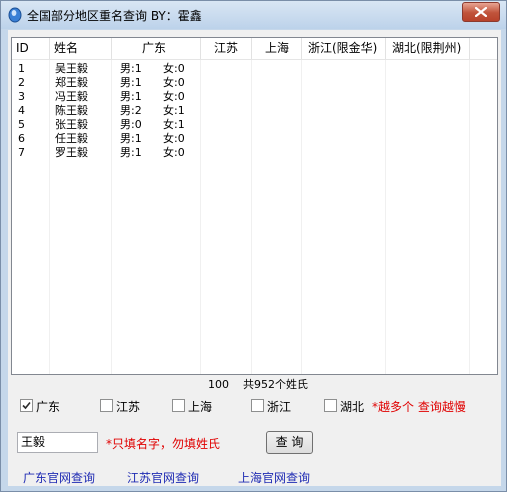 The height and width of the screenshot is (492, 507). I want to click on cell-id: 3, so click(21, 96).